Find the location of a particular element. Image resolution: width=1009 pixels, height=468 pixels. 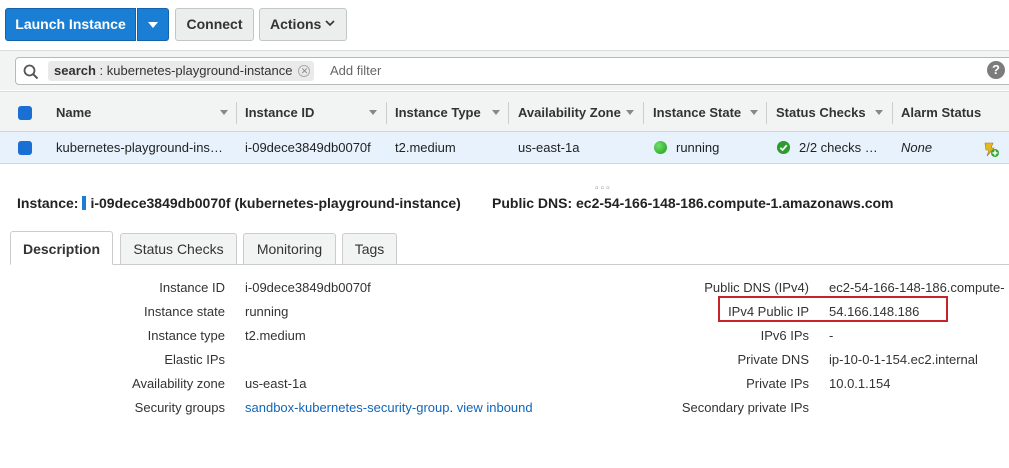

security-group-link: sandbox-kubernetes-security-group is located at coordinates (347, 407).